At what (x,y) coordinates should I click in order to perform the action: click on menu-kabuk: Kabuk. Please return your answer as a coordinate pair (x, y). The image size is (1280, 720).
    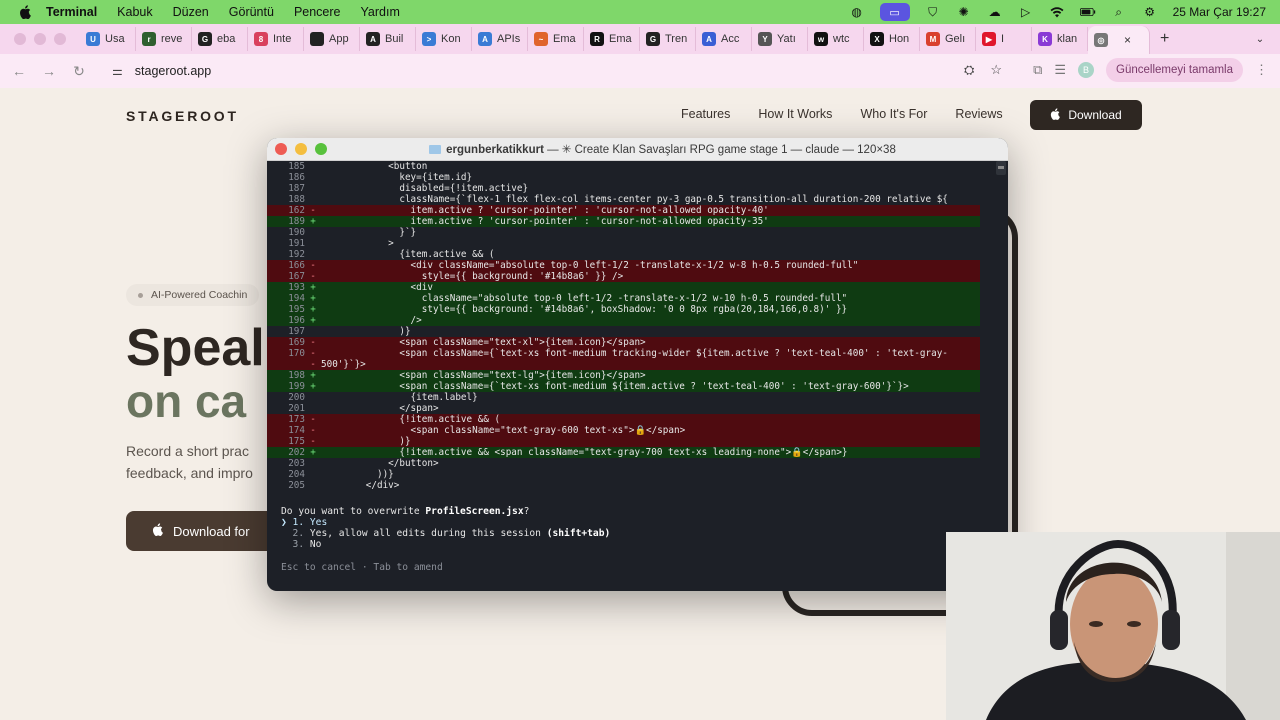
    Looking at the image, I should click on (134, 12).